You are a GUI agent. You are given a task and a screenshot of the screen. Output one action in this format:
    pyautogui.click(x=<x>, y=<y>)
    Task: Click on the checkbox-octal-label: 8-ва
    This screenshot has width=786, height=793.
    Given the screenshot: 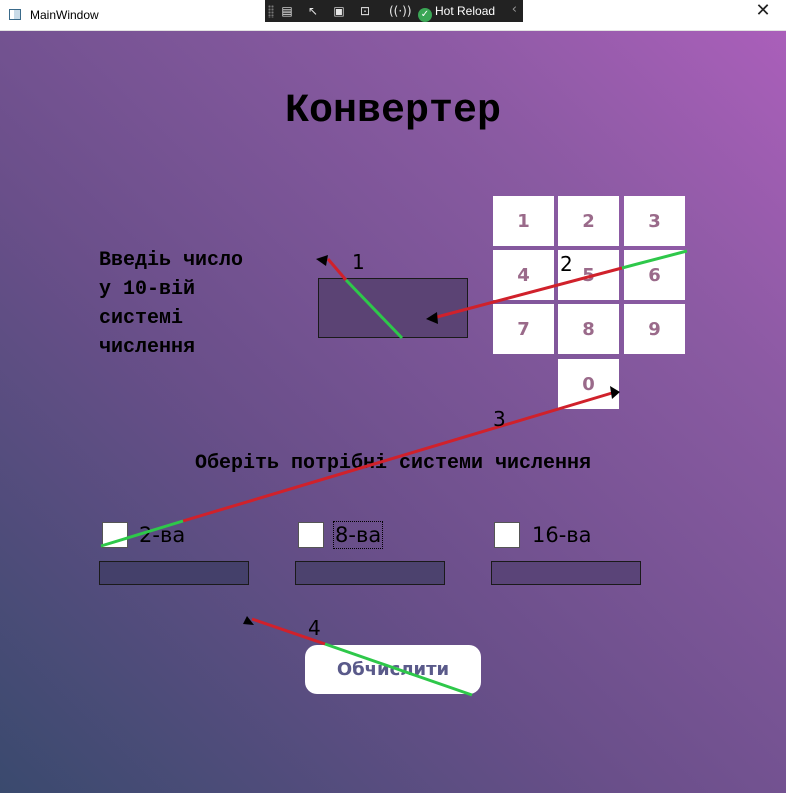 What is the action you would take?
    pyautogui.click(x=358, y=535)
    